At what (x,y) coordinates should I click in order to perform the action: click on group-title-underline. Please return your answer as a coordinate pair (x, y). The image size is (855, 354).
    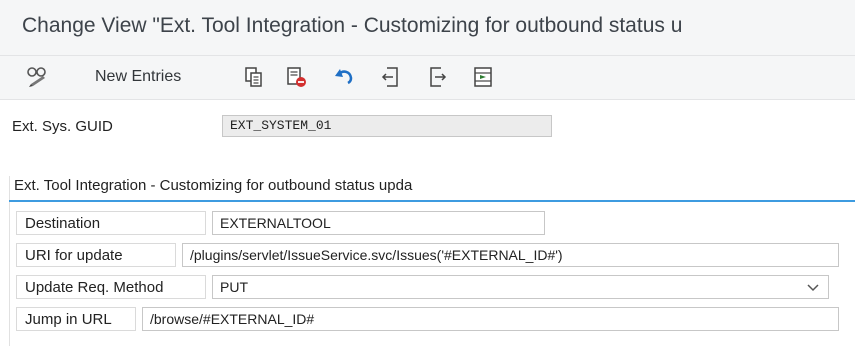
    Looking at the image, I should click on (432, 201).